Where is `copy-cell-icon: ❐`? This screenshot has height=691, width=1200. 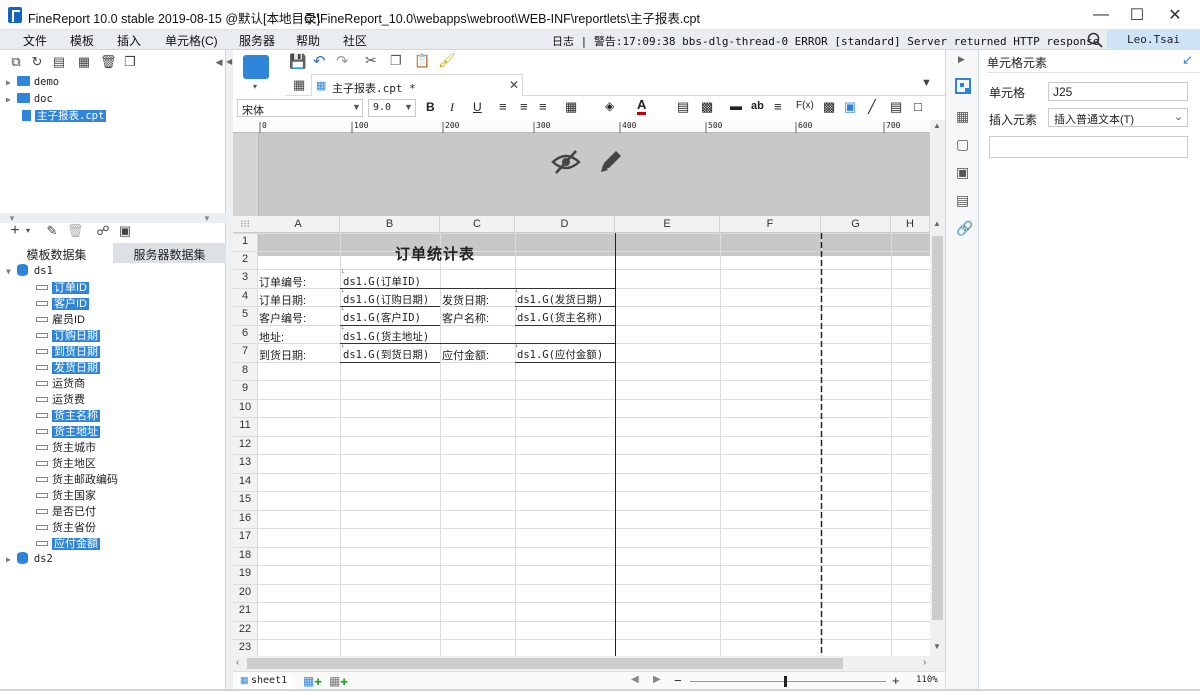
copy-cell-icon: ❐ is located at coordinates (396, 61).